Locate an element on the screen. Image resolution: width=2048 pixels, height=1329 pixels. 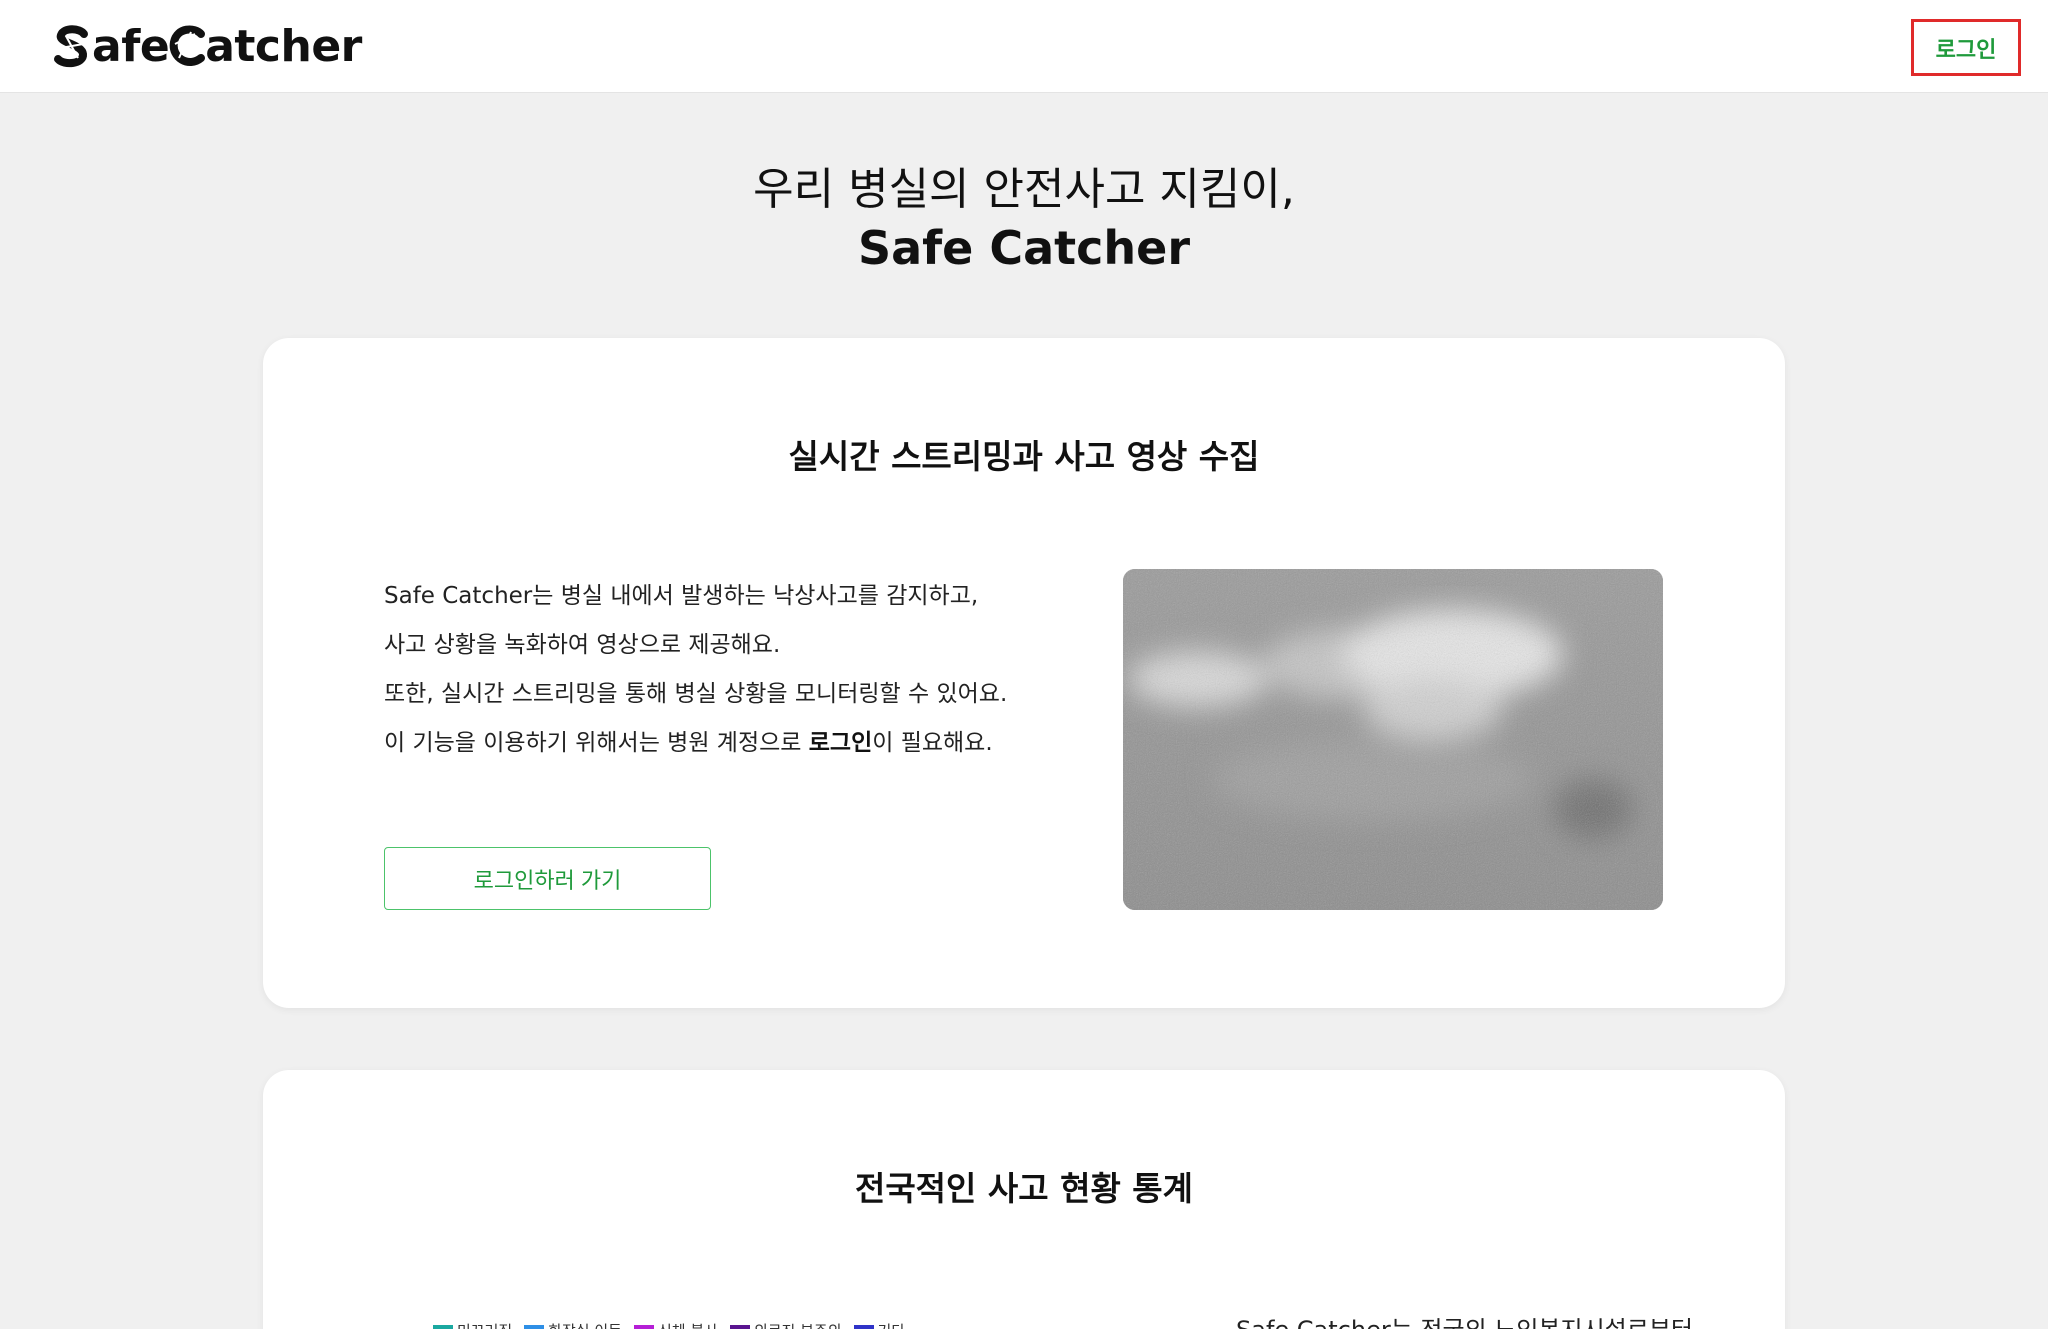
legend-label: 의료진 부주의 is located at coordinates (798, 1324).